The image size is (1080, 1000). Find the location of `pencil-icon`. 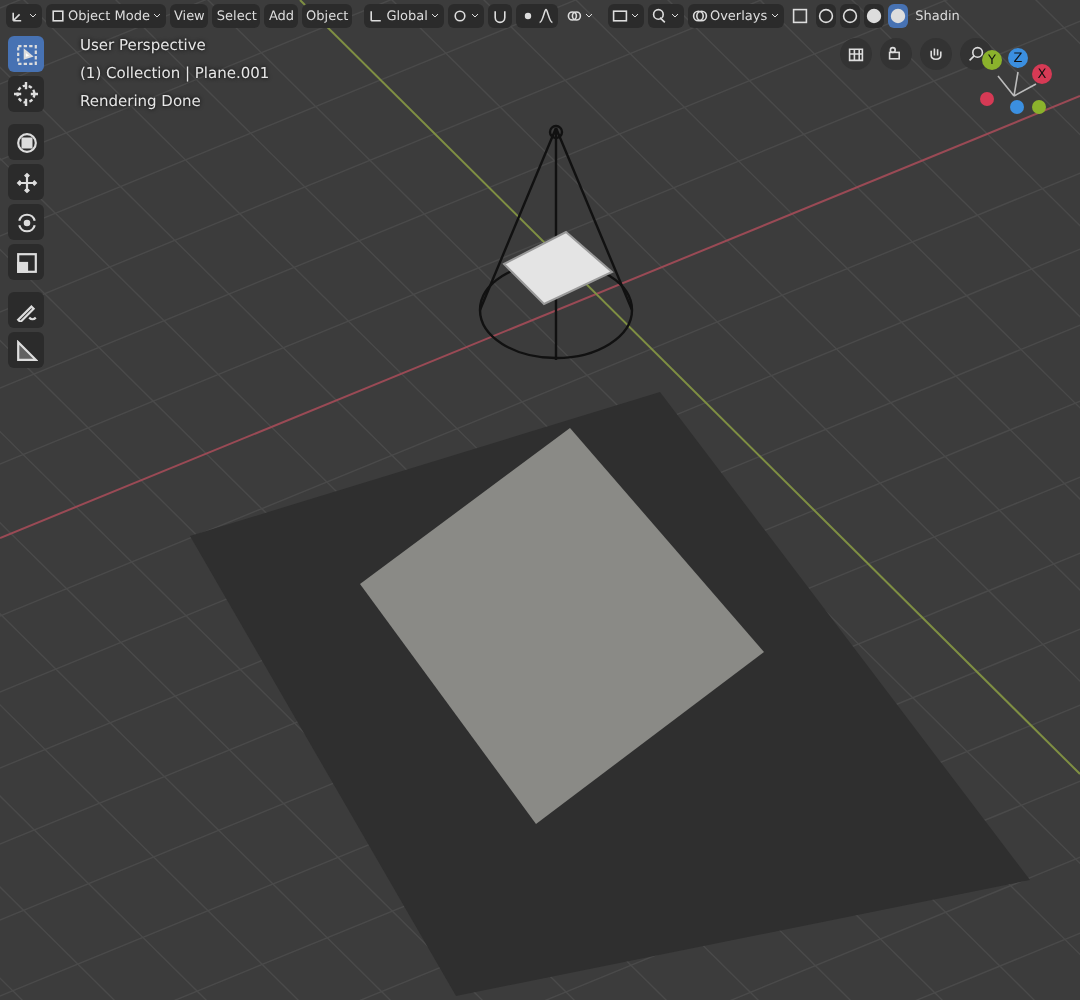

pencil-icon is located at coordinates (26, 310).